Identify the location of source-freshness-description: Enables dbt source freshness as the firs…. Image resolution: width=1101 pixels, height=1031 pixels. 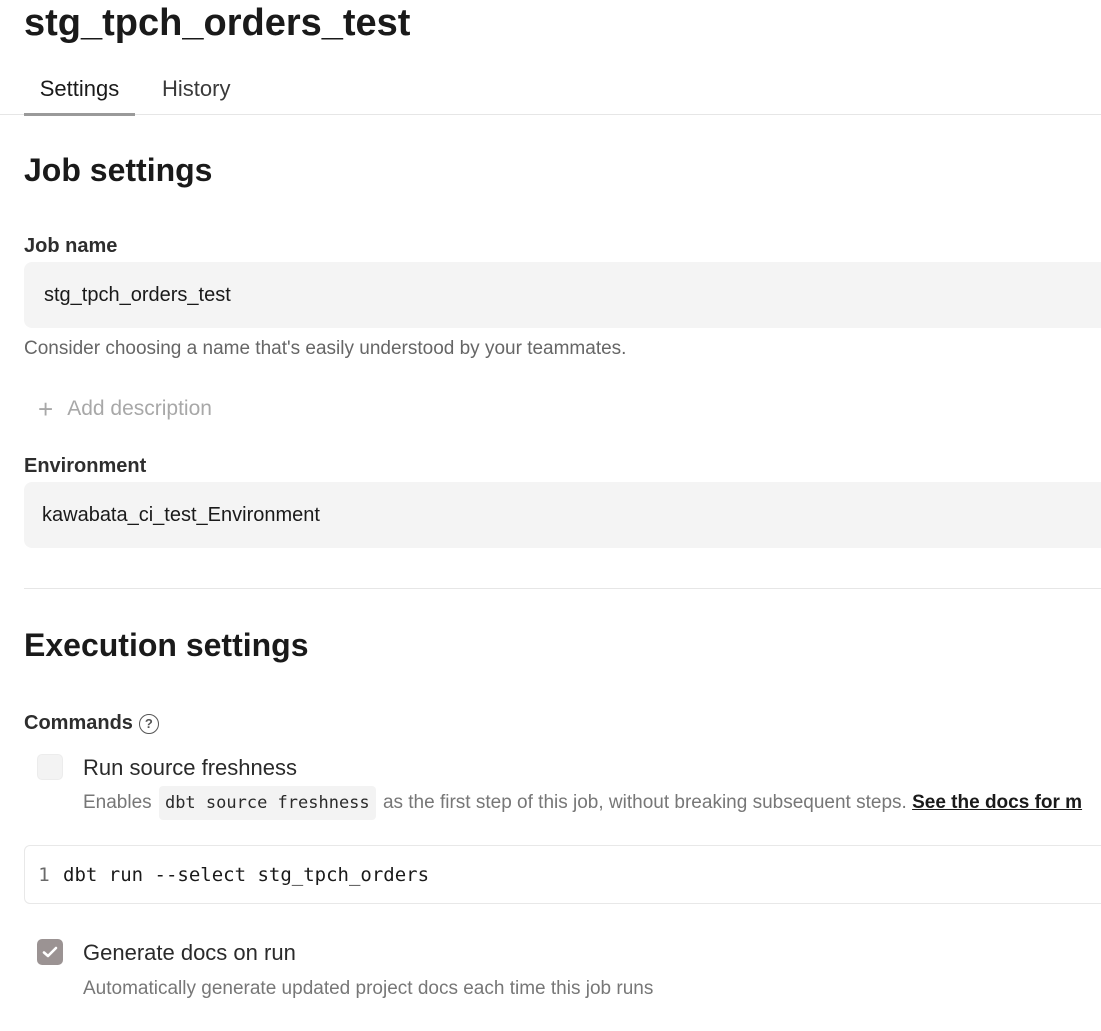
(582, 803).